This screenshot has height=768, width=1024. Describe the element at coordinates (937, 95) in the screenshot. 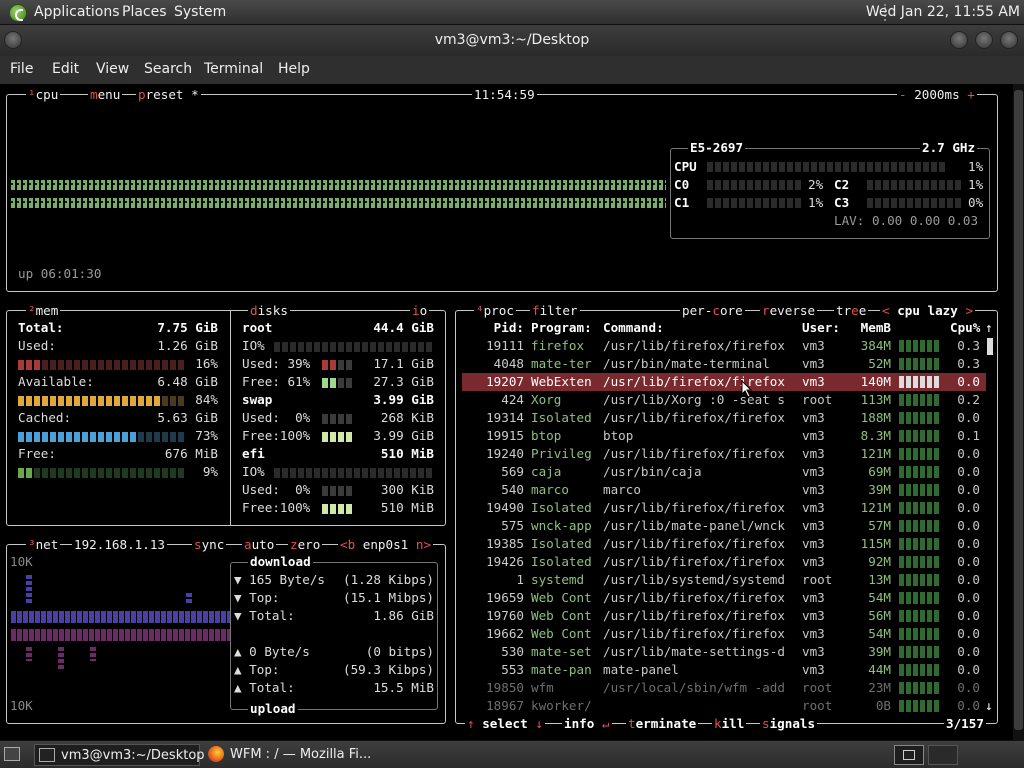

I see `cpu-interval: - 2000ms +` at that location.